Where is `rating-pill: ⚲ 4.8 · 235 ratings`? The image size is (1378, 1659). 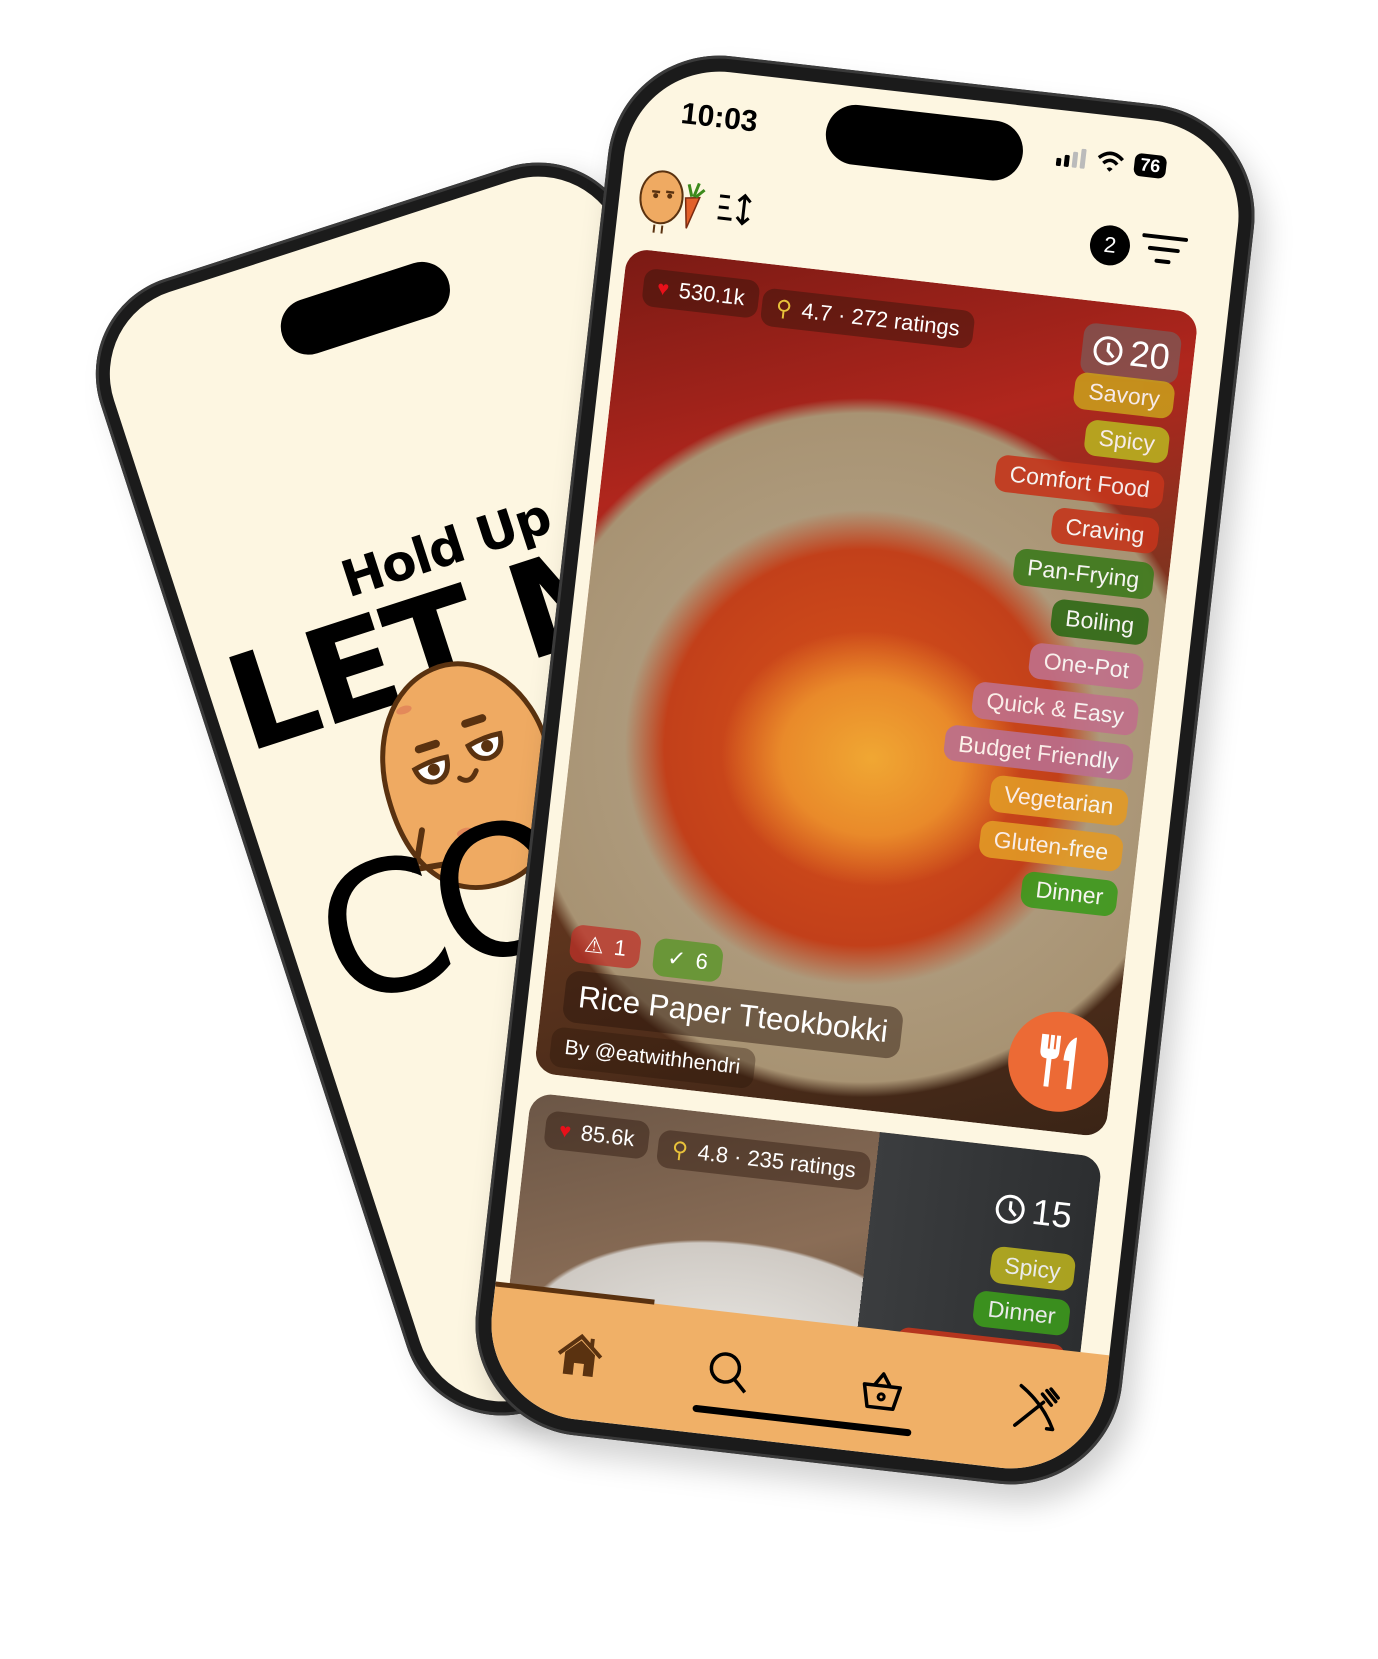
rating-pill: ⚲ 4.8 · 235 ratings is located at coordinates (763, 1160).